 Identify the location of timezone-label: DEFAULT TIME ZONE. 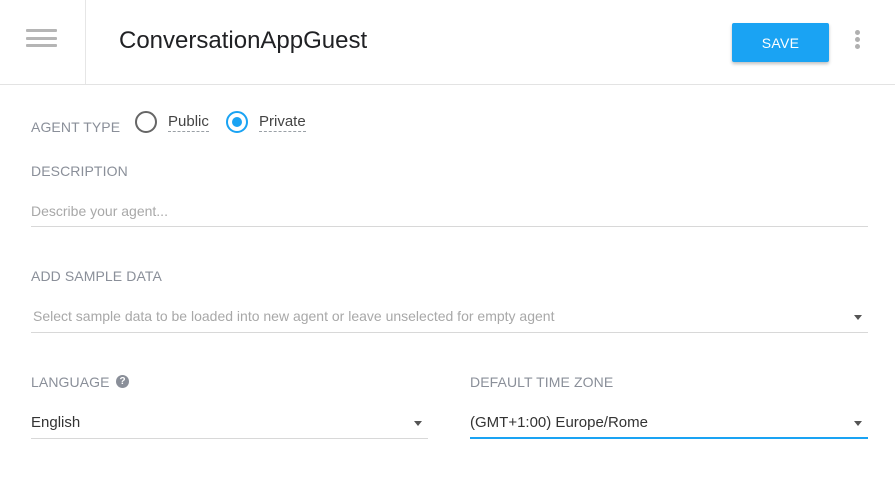
(542, 382).